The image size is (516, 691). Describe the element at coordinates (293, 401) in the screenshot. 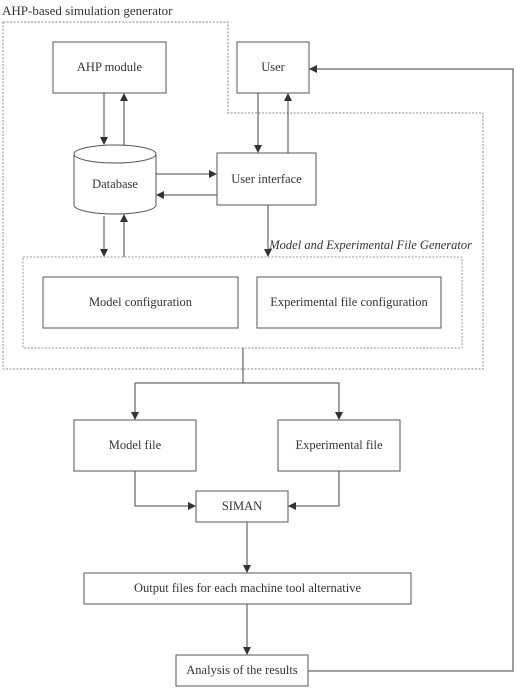

I see `arrow-to-experimental-file` at that location.